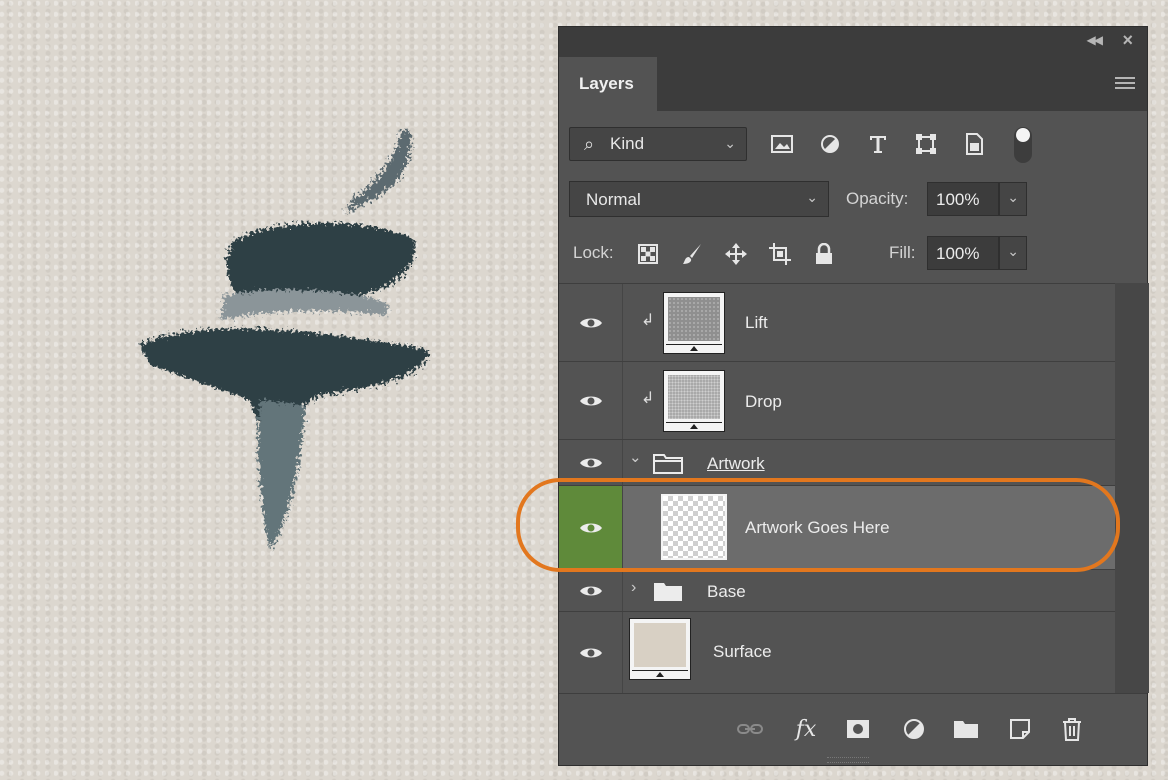 This screenshot has width=1168, height=780. I want to click on layer-name-artwork: Artwork, so click(736, 464).